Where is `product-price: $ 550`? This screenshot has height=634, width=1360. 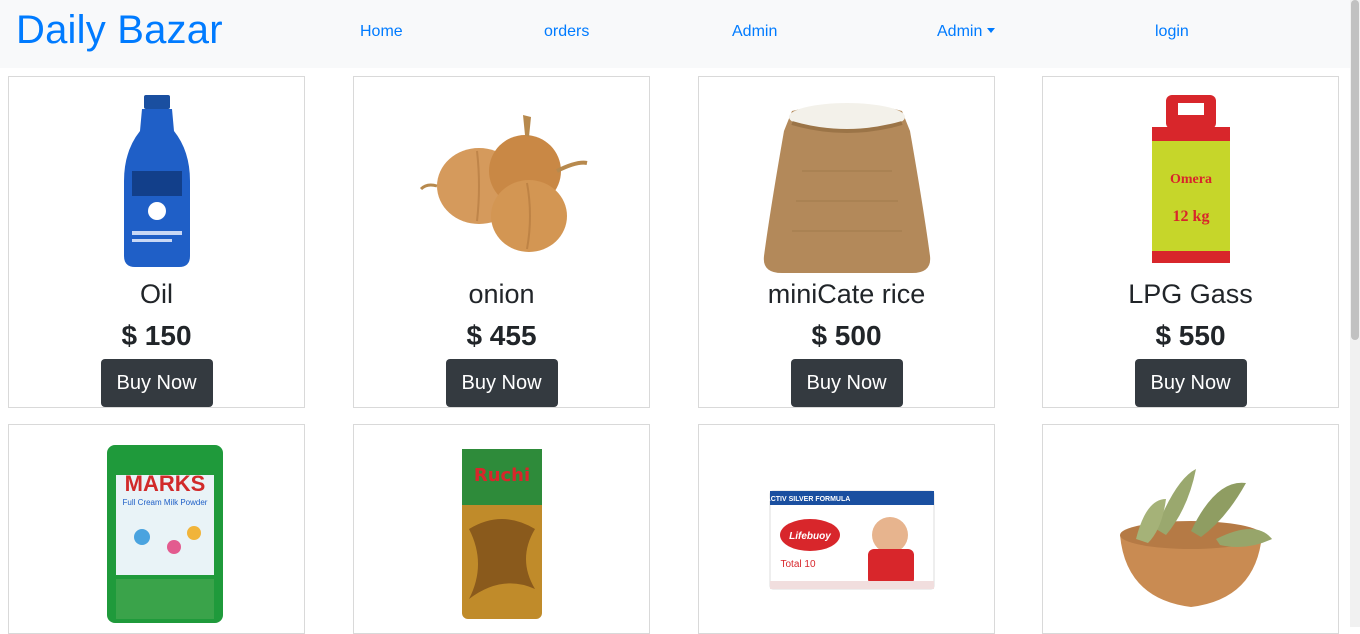 product-price: $ 550 is located at coordinates (1190, 335).